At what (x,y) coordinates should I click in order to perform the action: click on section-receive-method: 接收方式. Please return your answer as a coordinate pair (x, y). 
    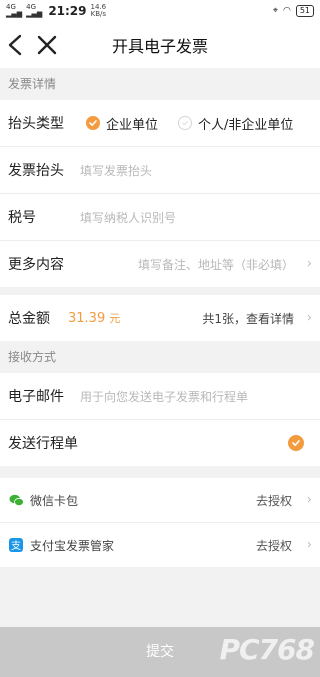
    Looking at the image, I should click on (160, 357).